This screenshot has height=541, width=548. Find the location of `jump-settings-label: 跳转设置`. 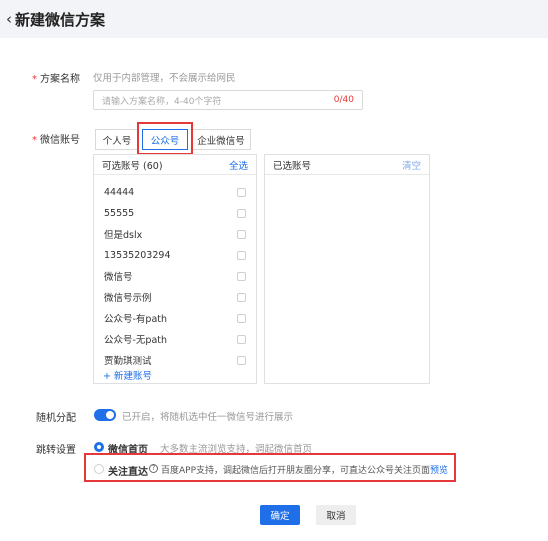

jump-settings-label: 跳转设置 is located at coordinates (56, 450).